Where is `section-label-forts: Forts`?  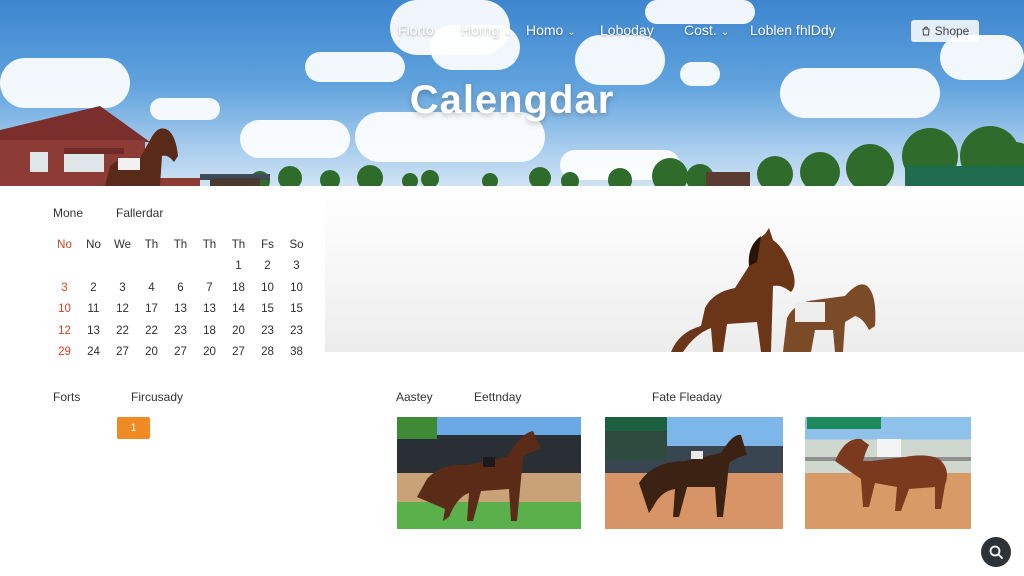
section-label-forts: Forts is located at coordinates (67, 397).